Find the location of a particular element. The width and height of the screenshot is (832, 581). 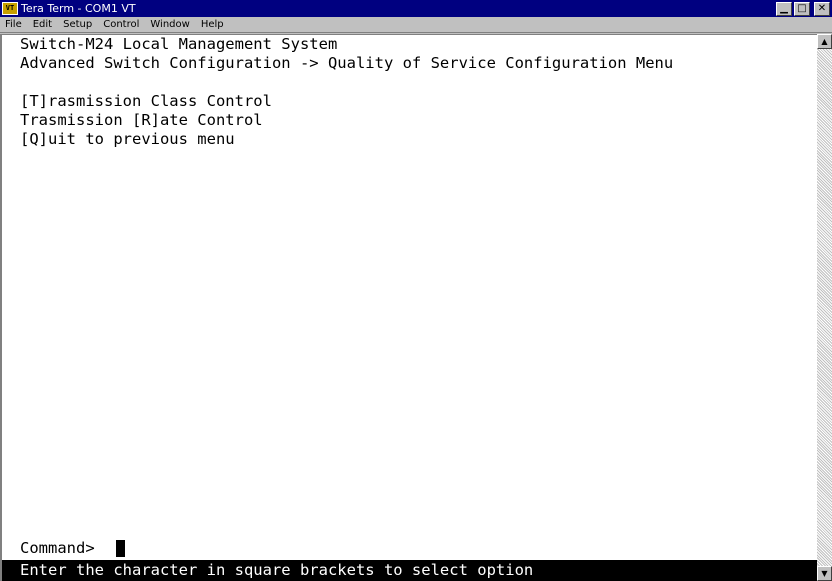

close-button: ✕ is located at coordinates (822, 8).